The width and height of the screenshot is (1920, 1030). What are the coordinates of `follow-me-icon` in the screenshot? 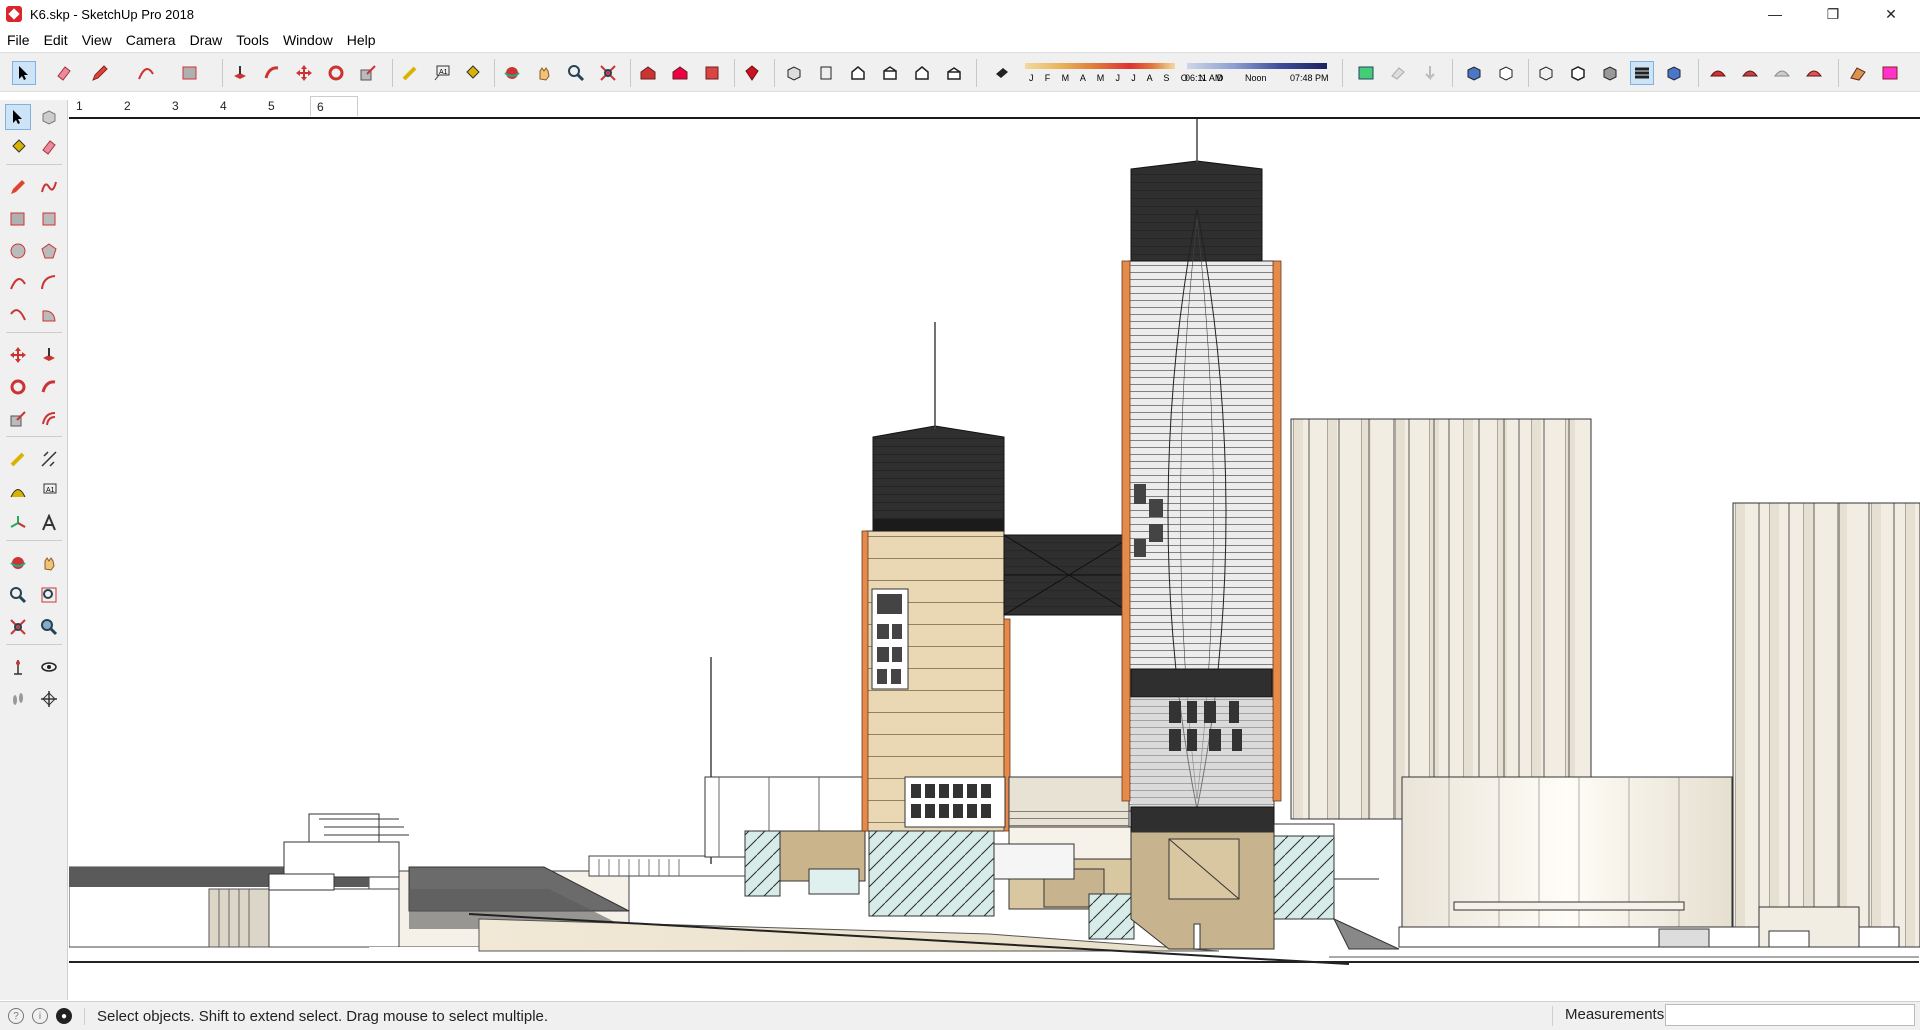 It's located at (272, 73).